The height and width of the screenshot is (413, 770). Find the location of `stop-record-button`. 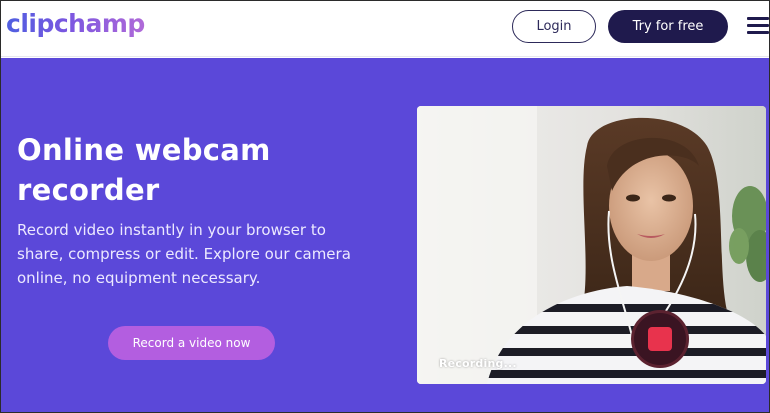

stop-record-button is located at coordinates (660, 339).